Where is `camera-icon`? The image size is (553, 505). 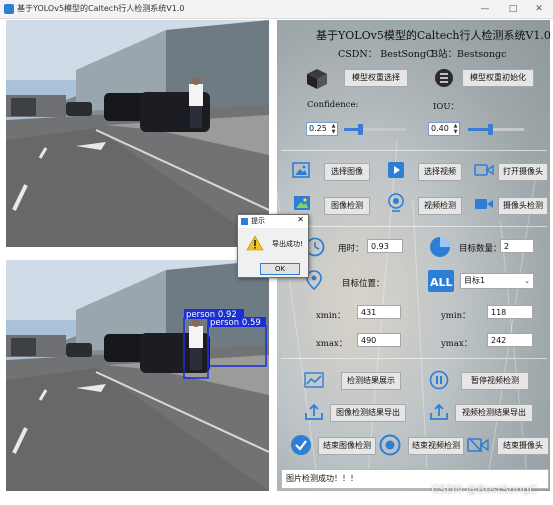 camera-icon is located at coordinates (484, 170).